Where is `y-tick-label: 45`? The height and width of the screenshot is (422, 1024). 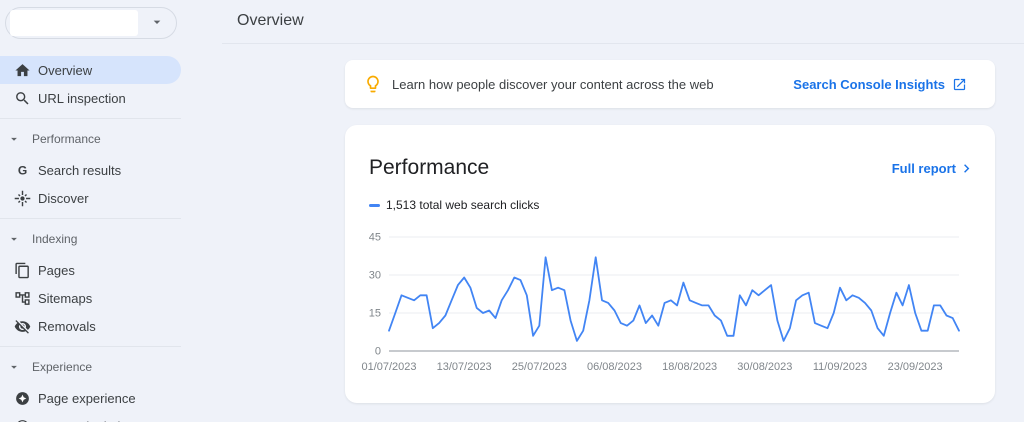 y-tick-label: 45 is located at coordinates (375, 238).